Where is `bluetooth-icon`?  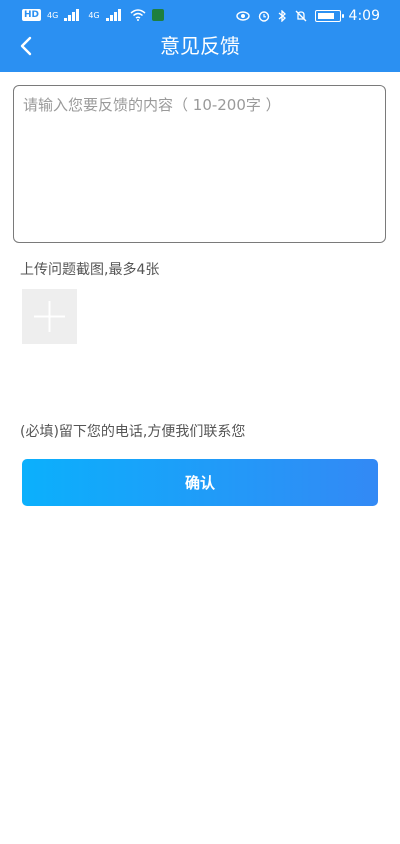 bluetooth-icon is located at coordinates (282, 16).